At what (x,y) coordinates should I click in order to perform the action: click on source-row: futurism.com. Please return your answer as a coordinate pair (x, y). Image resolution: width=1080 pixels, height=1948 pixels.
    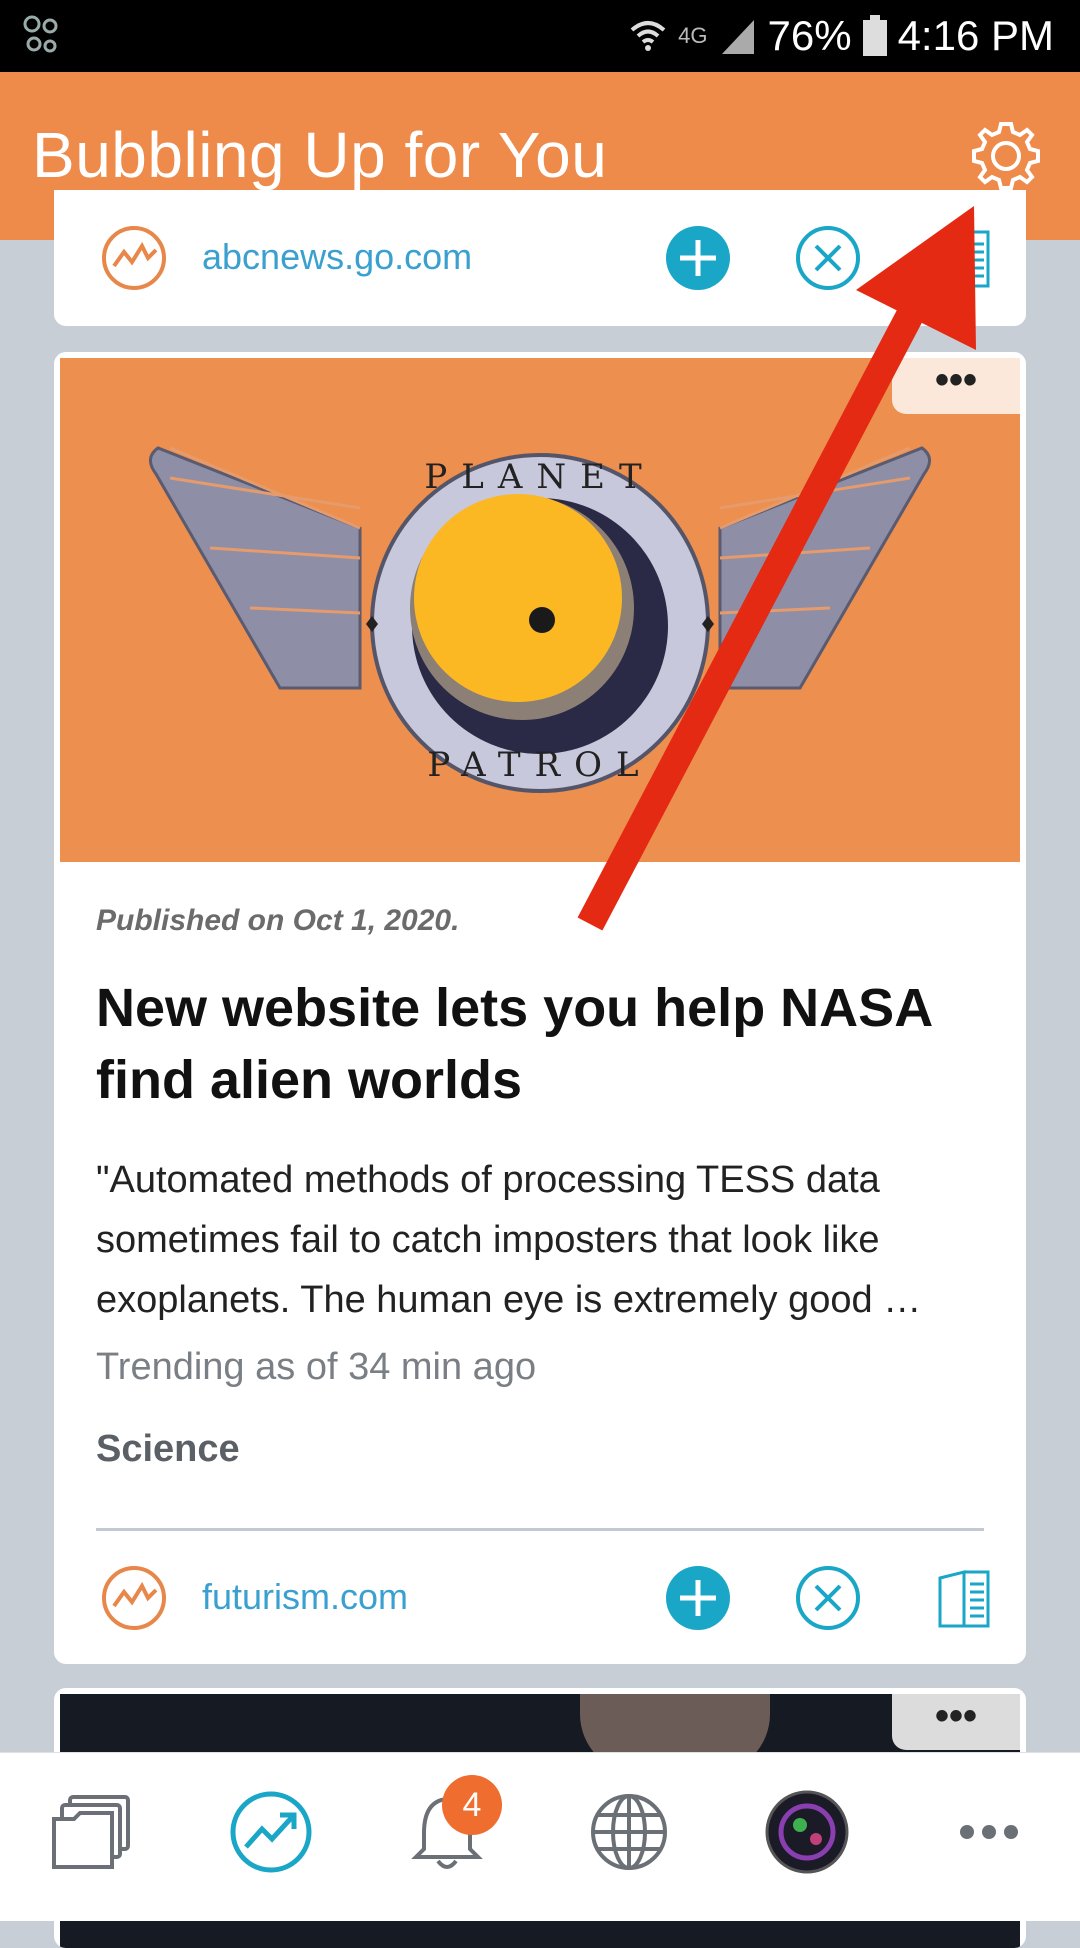
    Looking at the image, I should click on (540, 1597).